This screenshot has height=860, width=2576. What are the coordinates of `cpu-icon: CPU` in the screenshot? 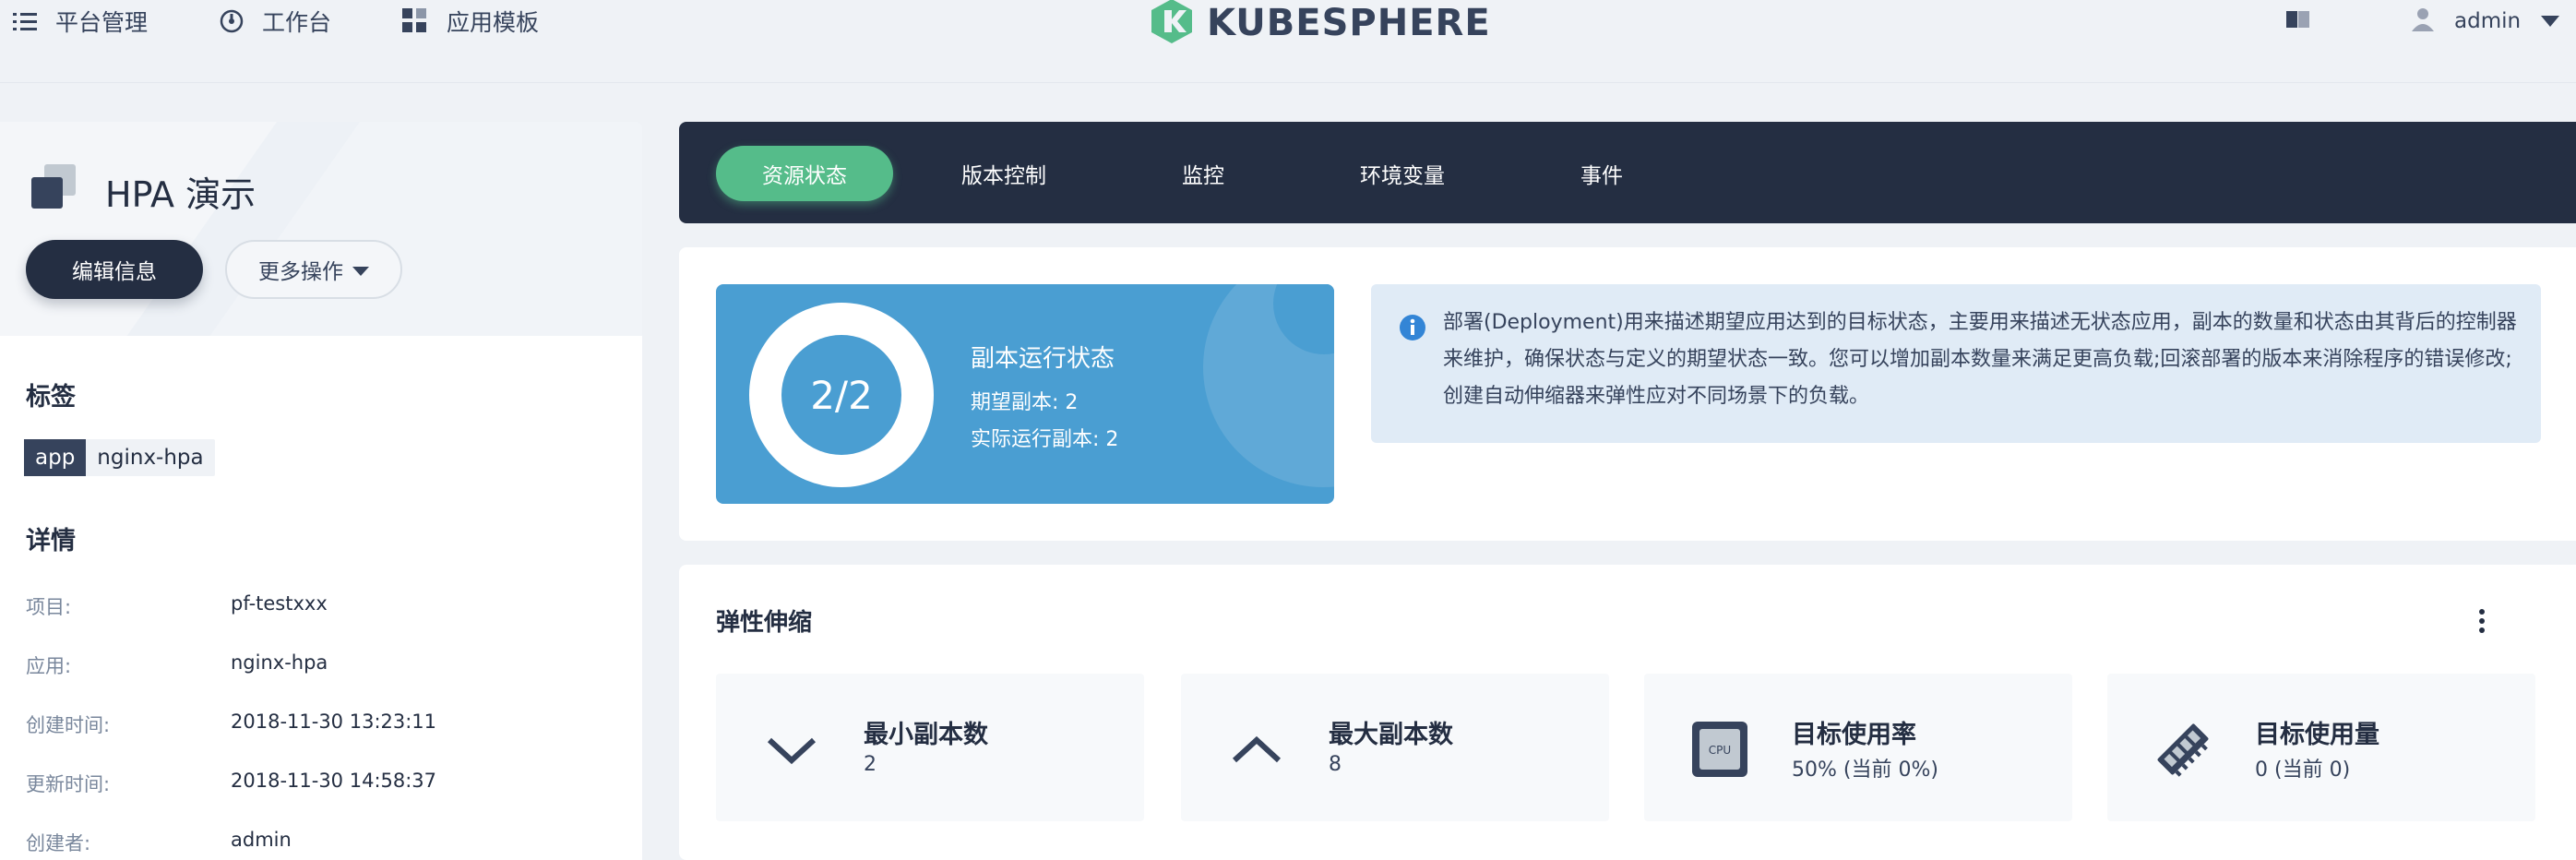 It's located at (1719, 749).